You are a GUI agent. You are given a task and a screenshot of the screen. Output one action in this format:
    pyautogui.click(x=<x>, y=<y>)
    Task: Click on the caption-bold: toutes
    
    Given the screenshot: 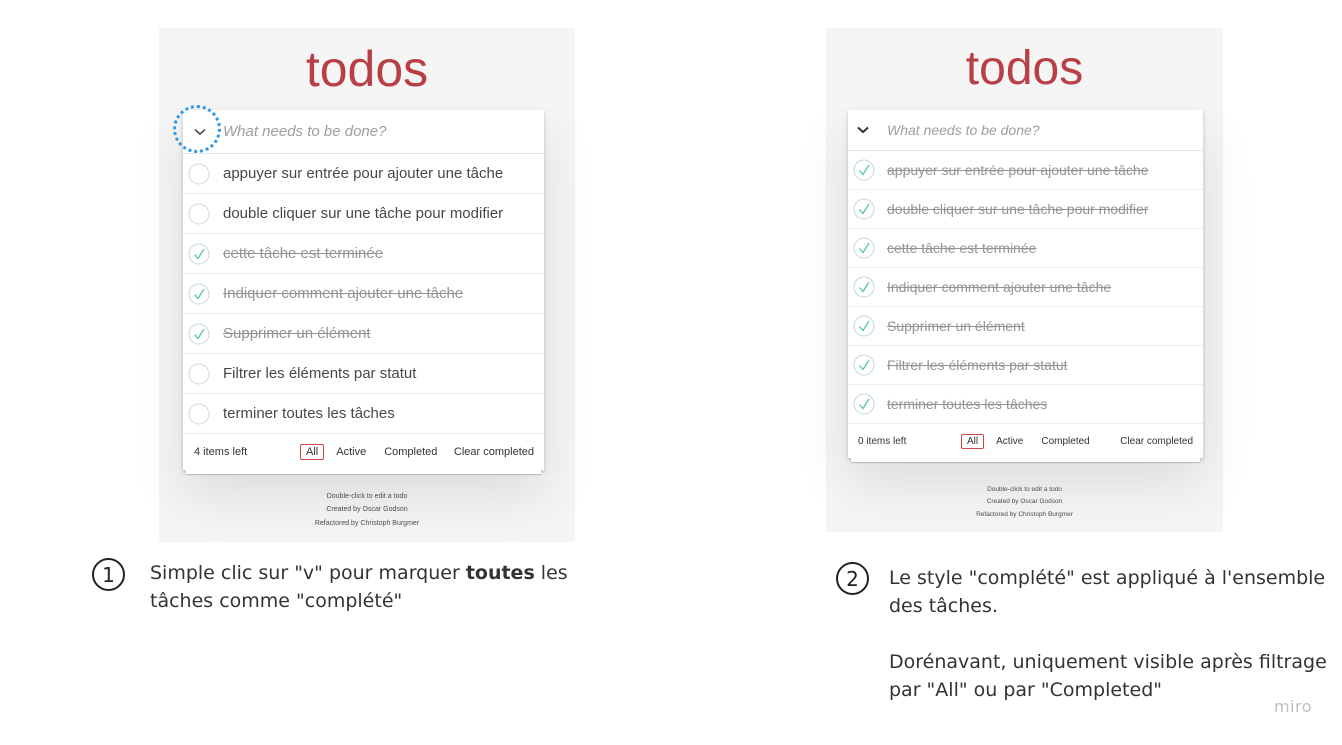 What is the action you would take?
    pyautogui.click(x=500, y=573)
    